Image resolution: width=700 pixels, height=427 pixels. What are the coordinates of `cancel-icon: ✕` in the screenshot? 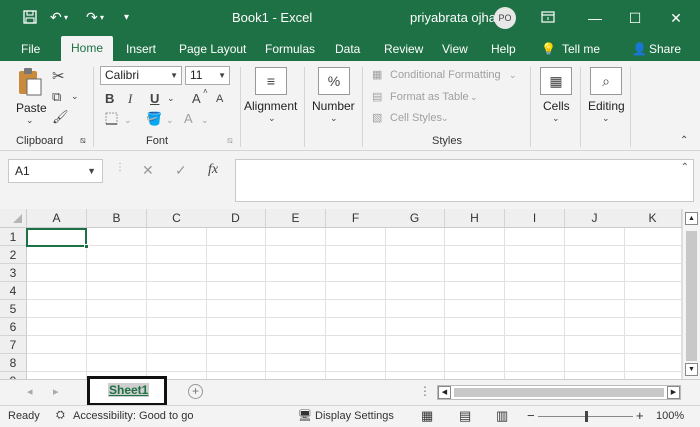 It's located at (148, 170).